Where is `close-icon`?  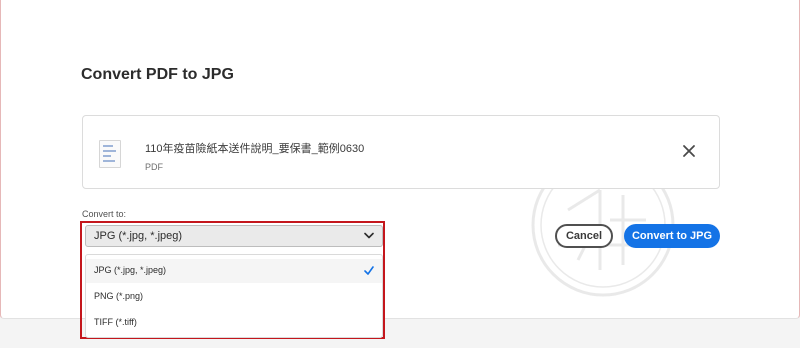 close-icon is located at coordinates (689, 151).